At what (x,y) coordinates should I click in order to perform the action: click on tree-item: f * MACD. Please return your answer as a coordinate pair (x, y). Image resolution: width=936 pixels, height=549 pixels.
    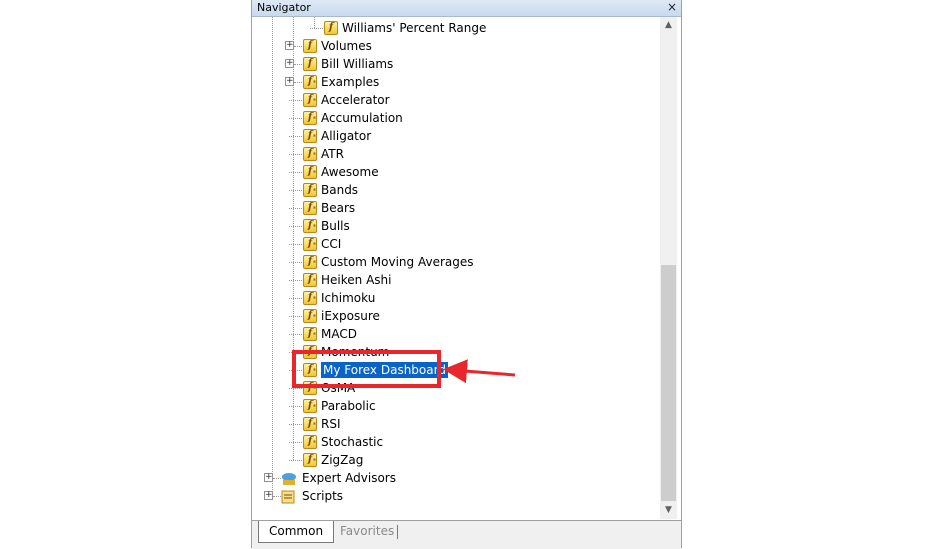
    Looking at the image, I should click on (457, 334).